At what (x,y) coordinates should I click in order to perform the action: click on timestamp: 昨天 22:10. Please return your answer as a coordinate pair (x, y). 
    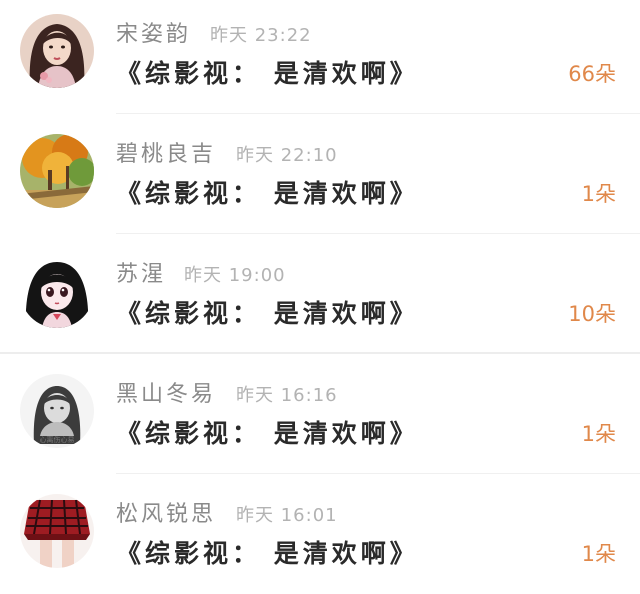
    Looking at the image, I should click on (287, 155).